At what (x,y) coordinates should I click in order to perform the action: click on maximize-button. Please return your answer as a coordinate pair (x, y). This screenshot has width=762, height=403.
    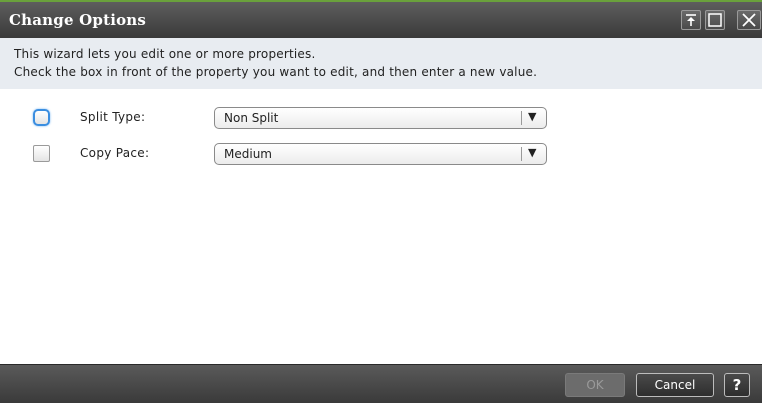
    Looking at the image, I should click on (715, 20).